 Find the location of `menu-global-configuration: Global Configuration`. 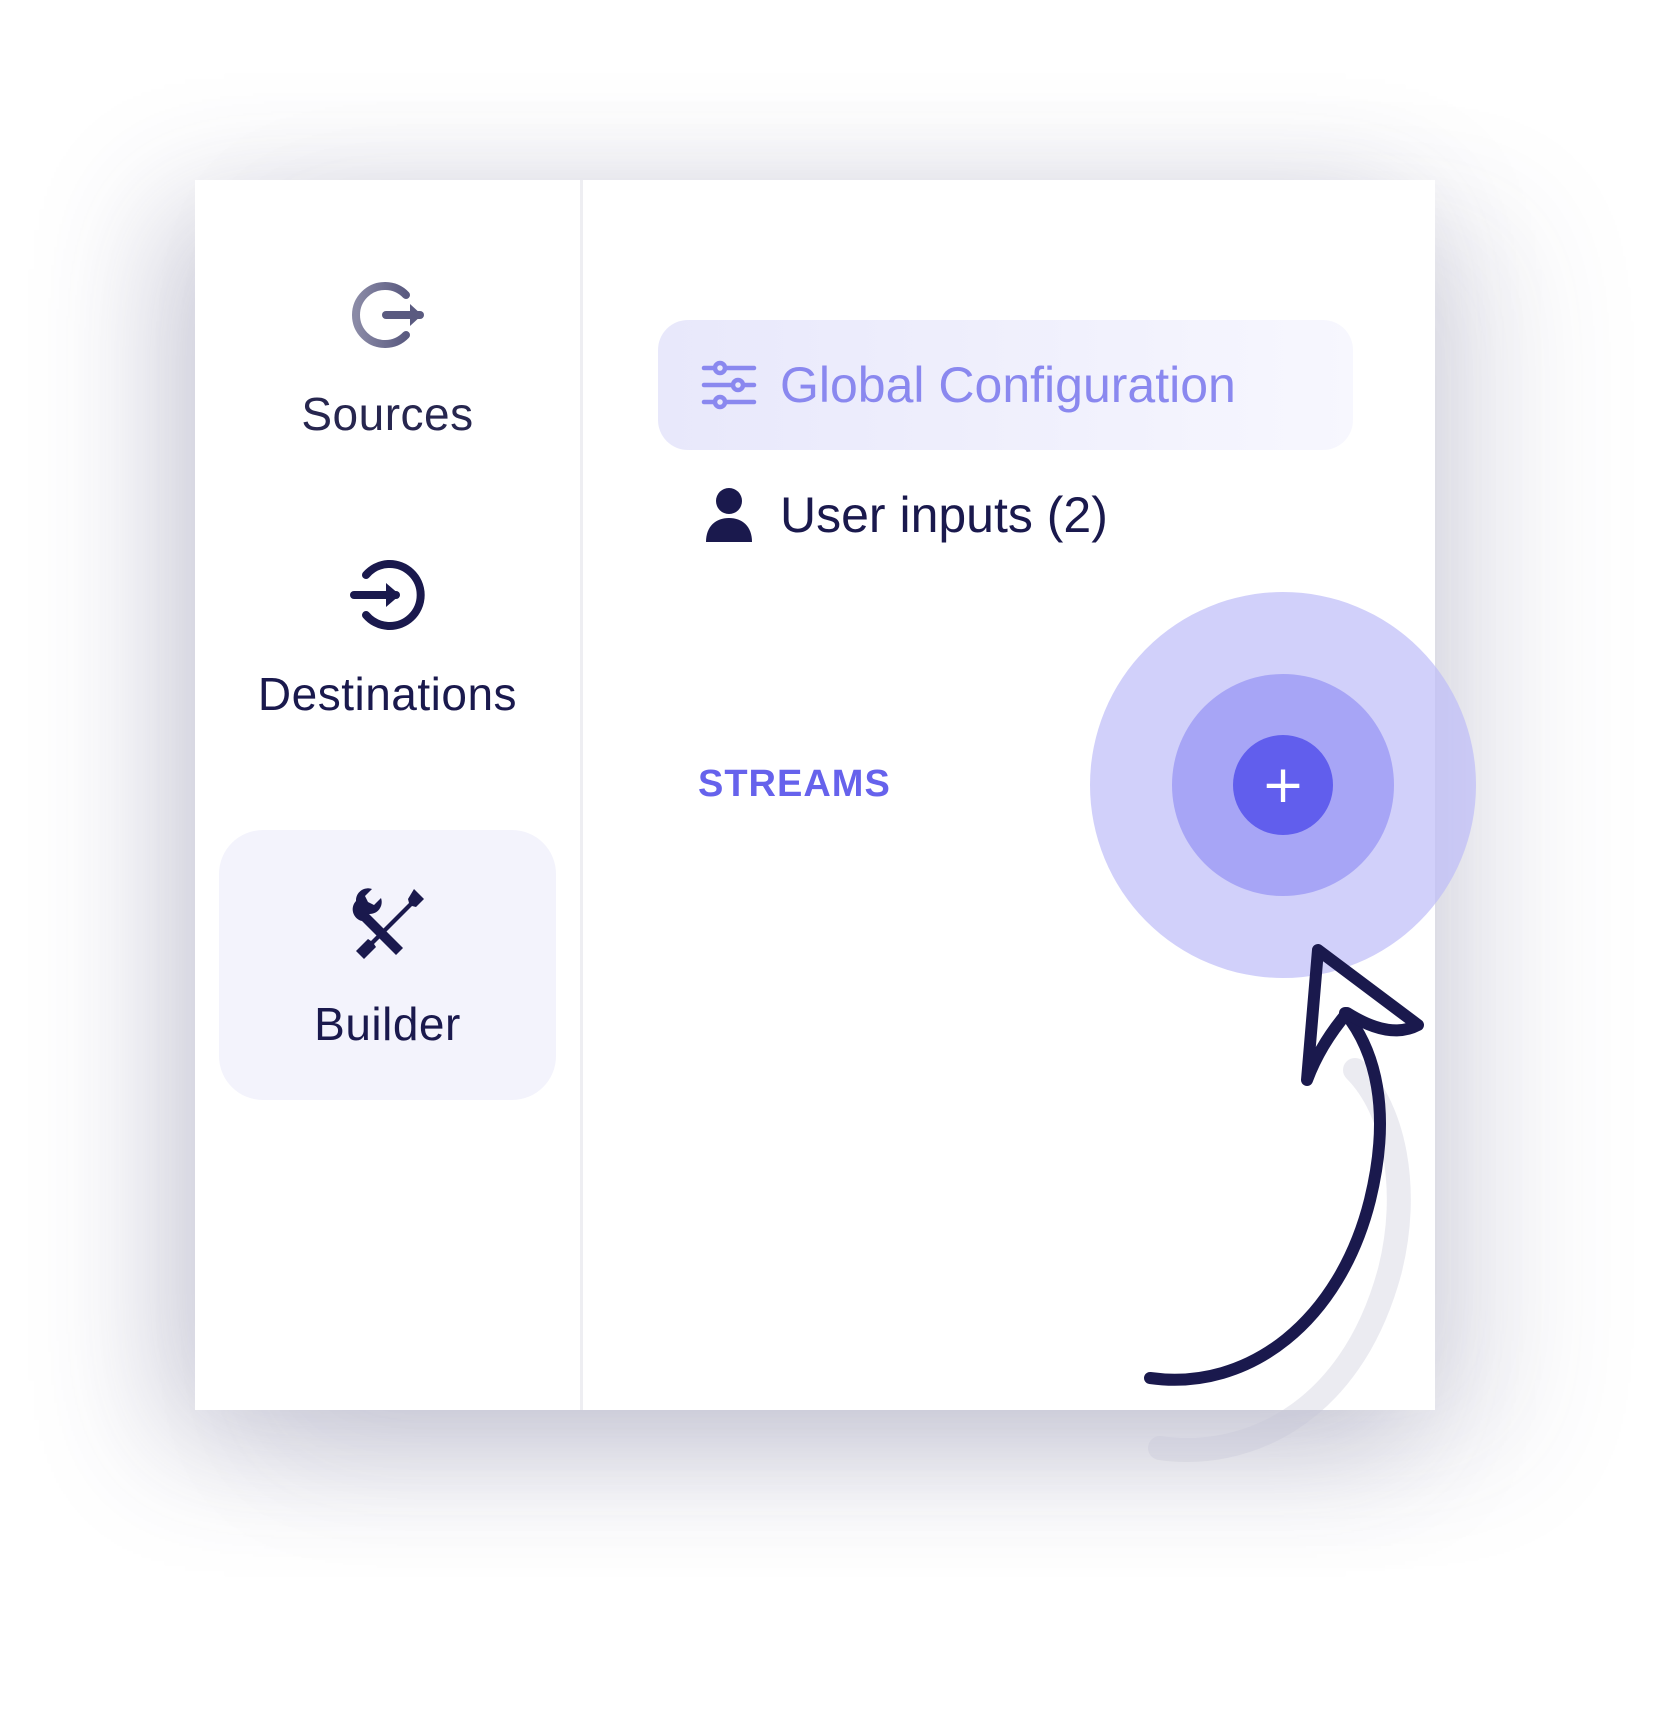

menu-global-configuration: Global Configuration is located at coordinates (1005, 385).